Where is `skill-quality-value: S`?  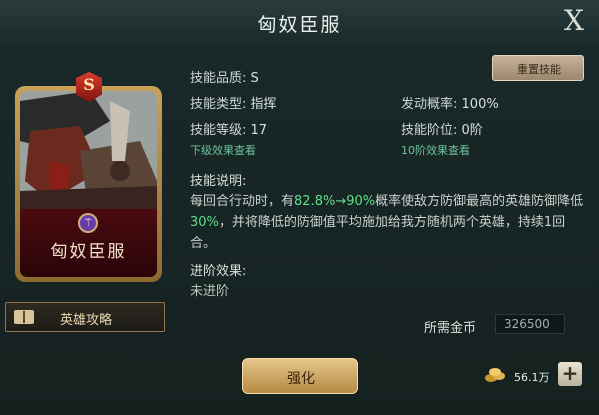
skill-quality-value: S is located at coordinates (254, 78).